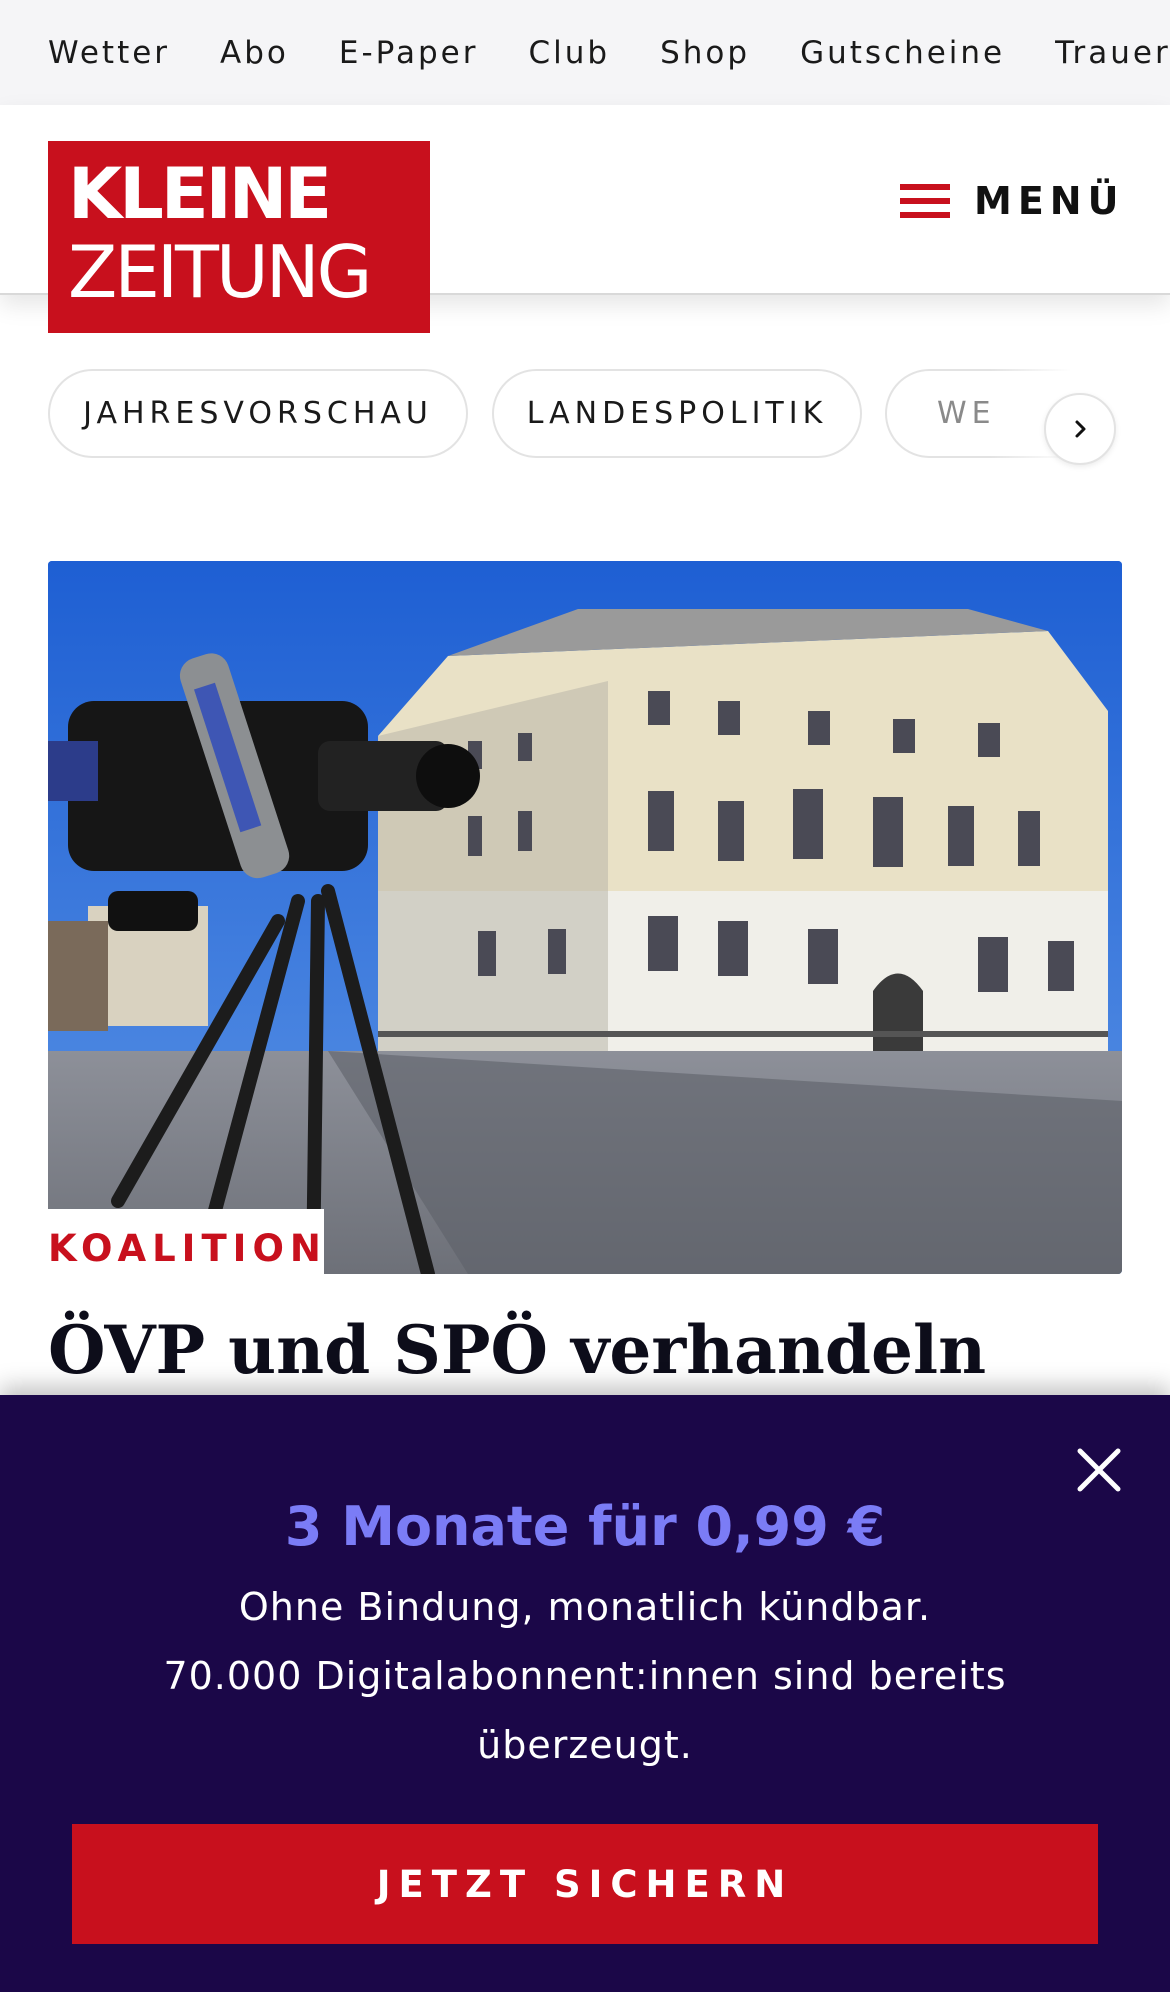 This screenshot has width=1170, height=1992. I want to click on chip-scroll-next-button, so click(1080, 429).